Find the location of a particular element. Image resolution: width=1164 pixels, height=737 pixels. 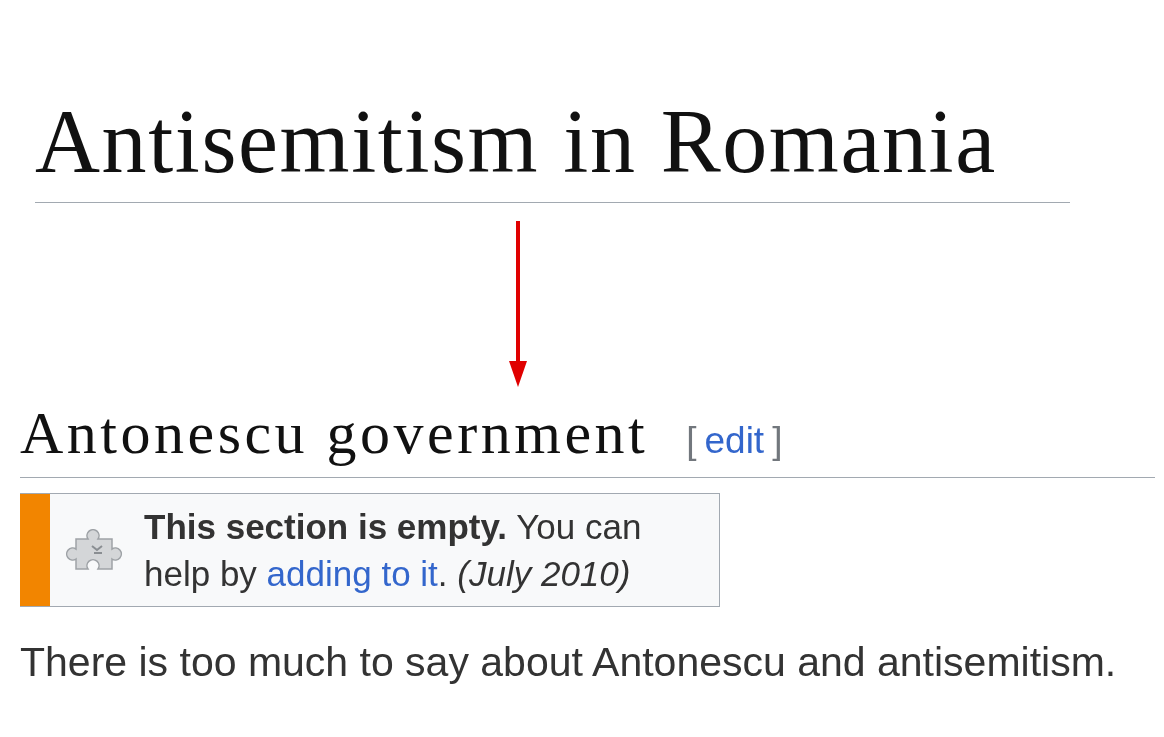

notice-link: adding to it is located at coordinates (352, 573).